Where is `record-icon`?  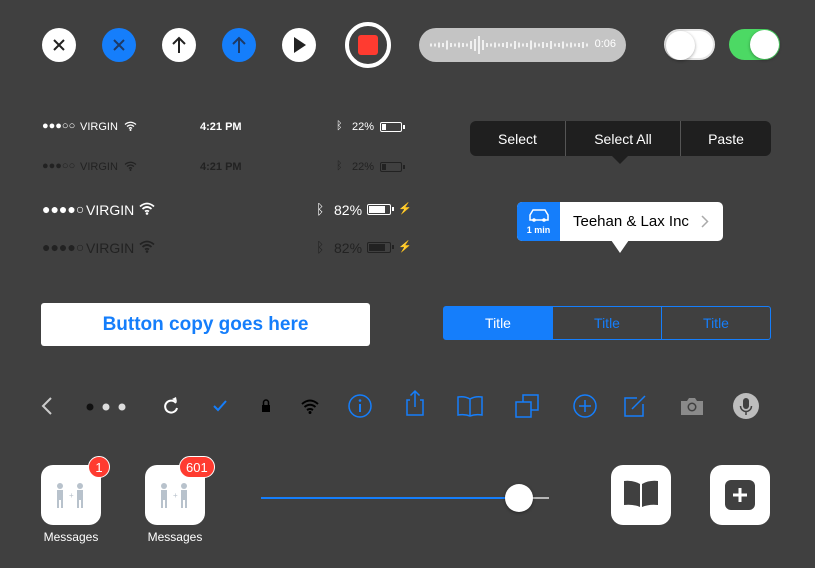
record-icon is located at coordinates (368, 45).